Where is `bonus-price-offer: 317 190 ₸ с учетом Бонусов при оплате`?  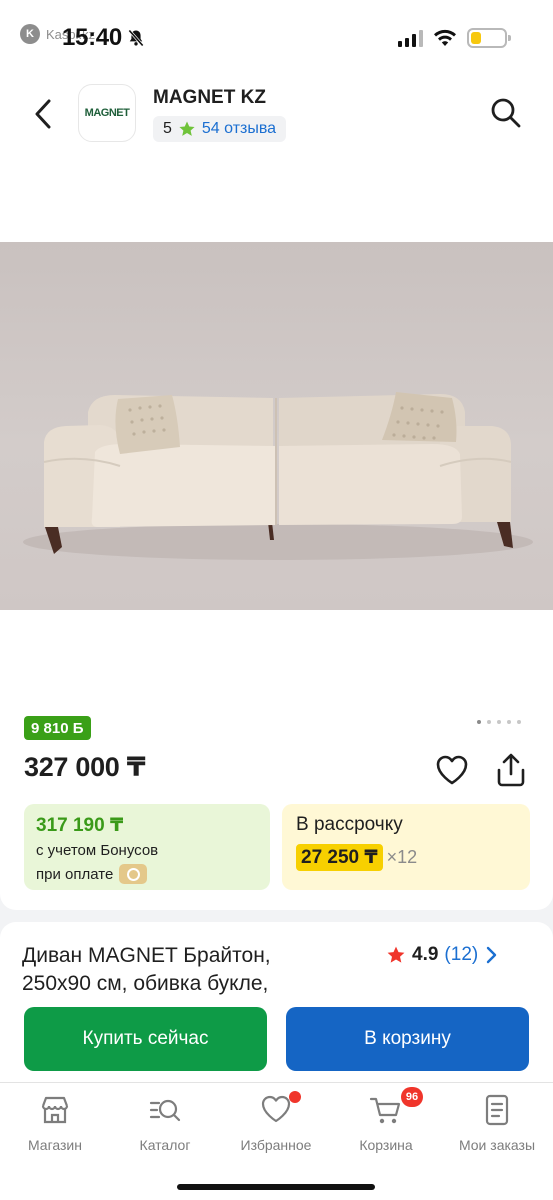 bonus-price-offer: 317 190 ₸ с учетом Бонусов при оплате is located at coordinates (147, 847).